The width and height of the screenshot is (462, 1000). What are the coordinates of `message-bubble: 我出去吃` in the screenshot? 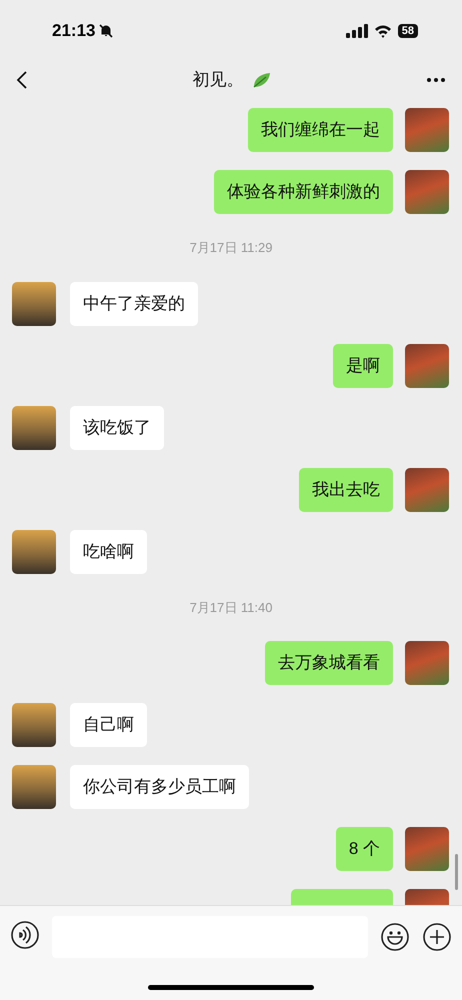 It's located at (346, 490).